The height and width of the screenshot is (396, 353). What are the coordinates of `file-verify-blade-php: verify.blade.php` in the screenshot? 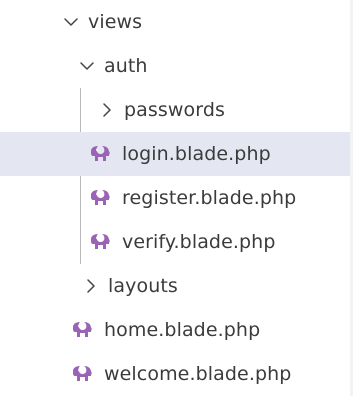 It's located at (176, 242).